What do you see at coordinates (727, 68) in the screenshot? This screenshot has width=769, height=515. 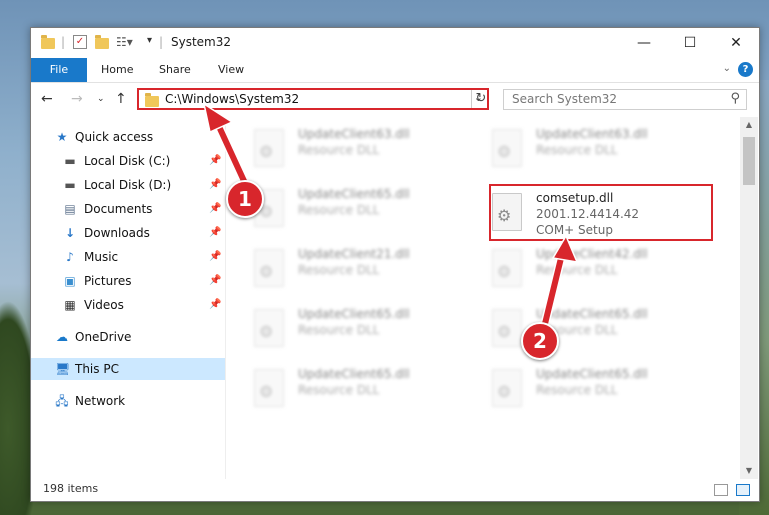 I see `expand-ribbon-icon: ⌄` at bounding box center [727, 68].